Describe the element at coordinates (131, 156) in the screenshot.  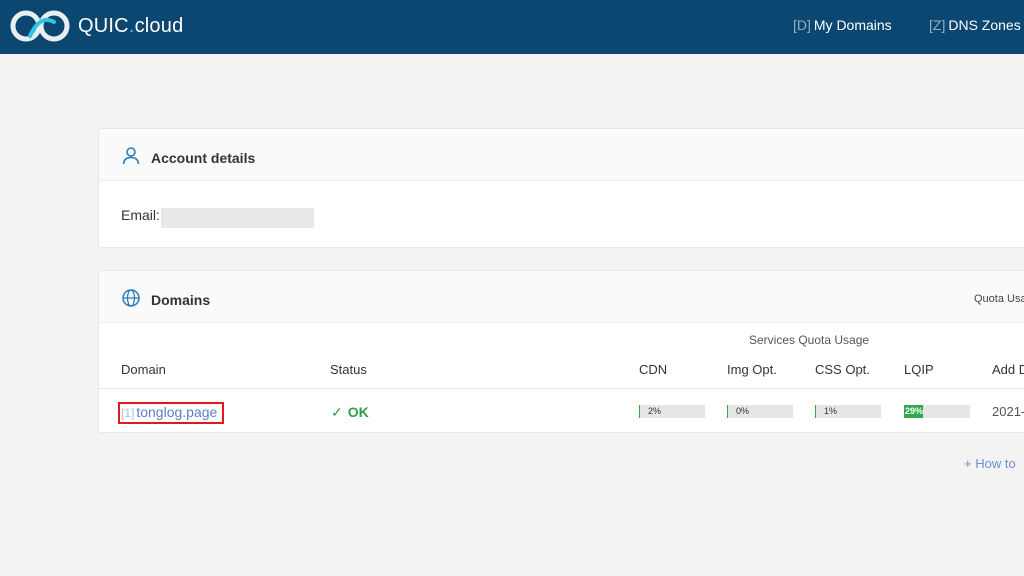
I see `user-icon` at that location.